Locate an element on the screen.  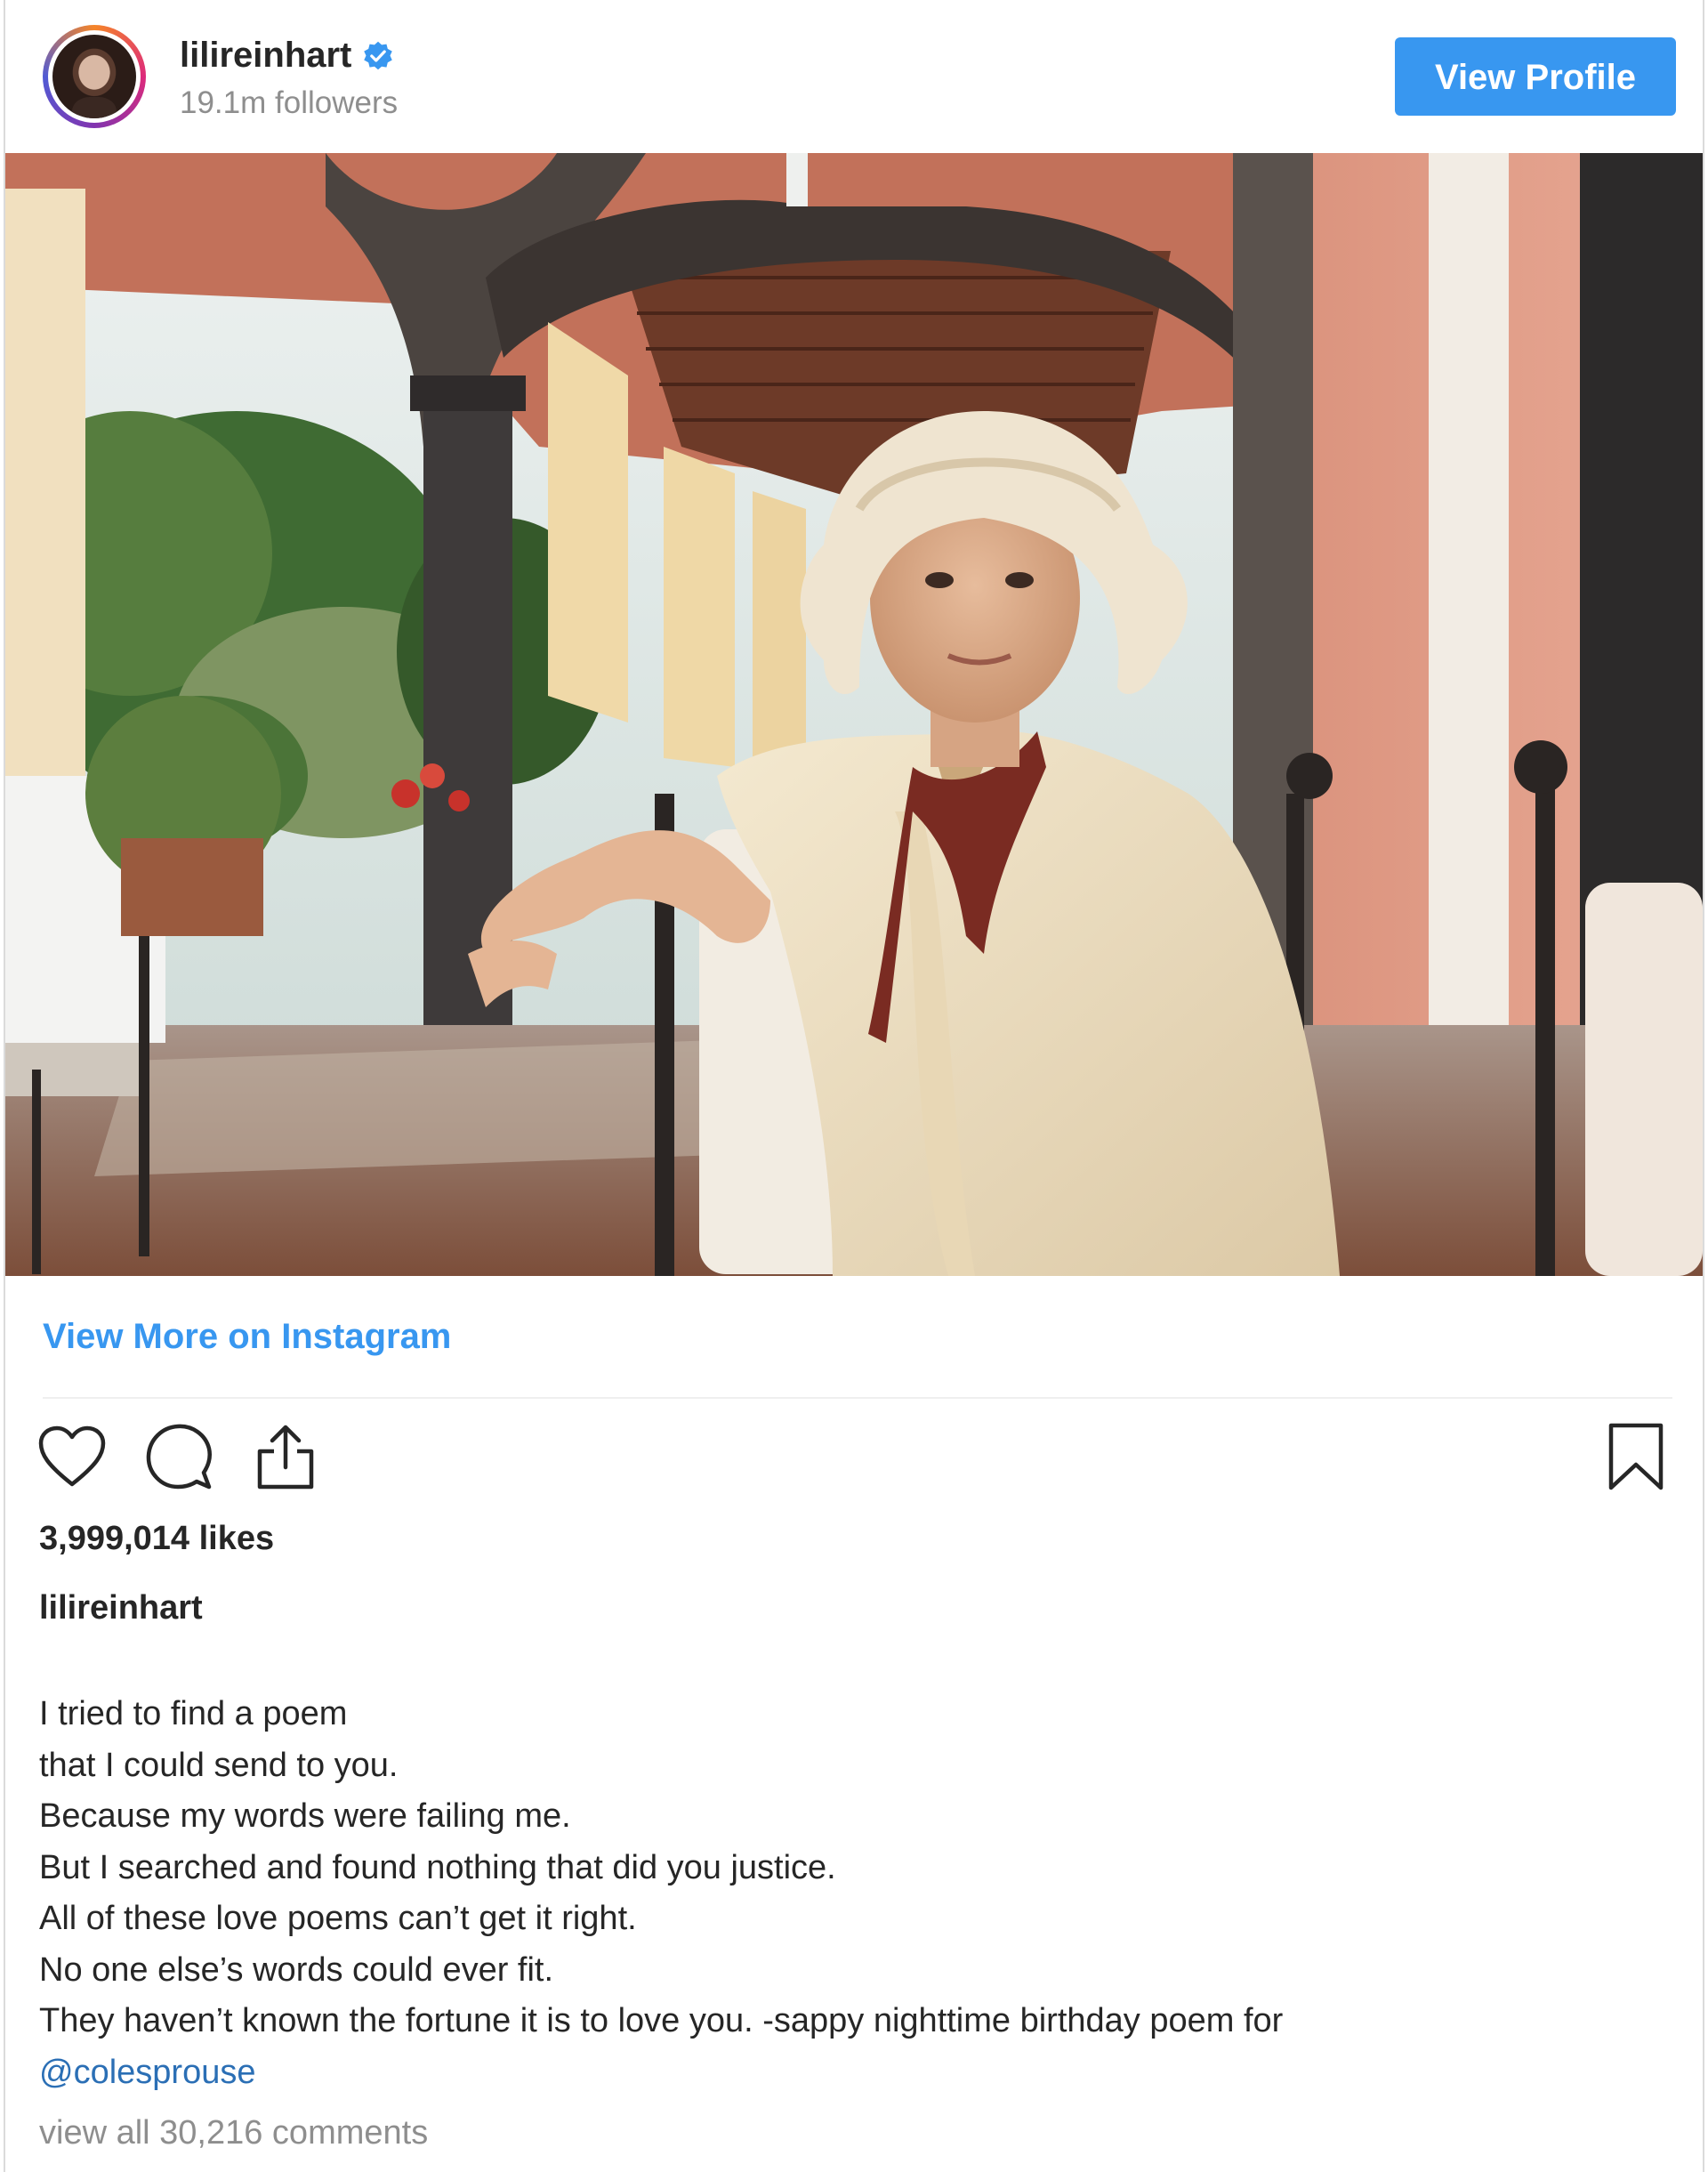
share-icon is located at coordinates (285, 1457).